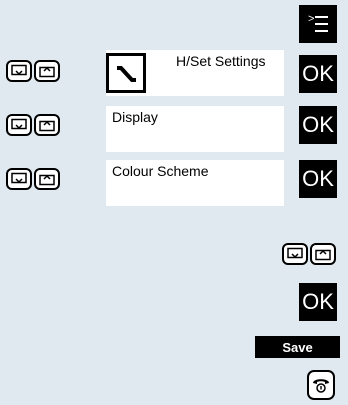 This screenshot has height=405, width=348. What do you see at coordinates (160, 171) in the screenshot?
I see `menu-item-label: Colour Scheme` at bounding box center [160, 171].